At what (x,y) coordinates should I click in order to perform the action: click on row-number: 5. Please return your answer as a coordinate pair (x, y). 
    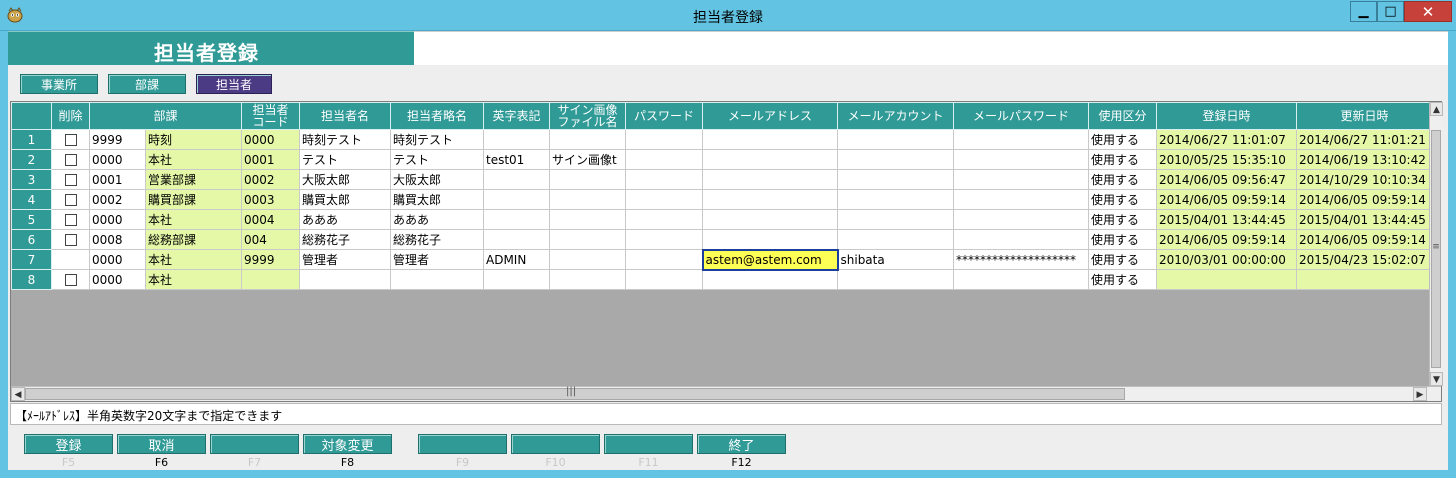
    Looking at the image, I should click on (31, 219).